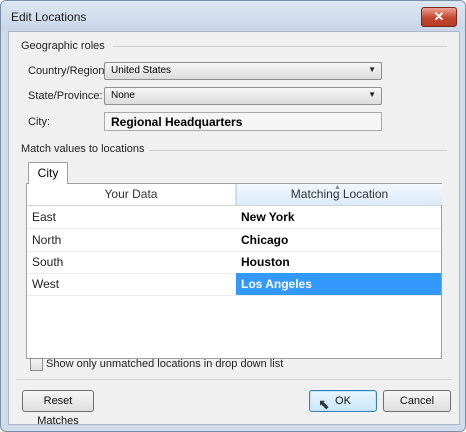 This screenshot has width=466, height=432. What do you see at coordinates (338, 284) in the screenshot?
I see `row-matching-location-selected: Los Angeles` at bounding box center [338, 284].